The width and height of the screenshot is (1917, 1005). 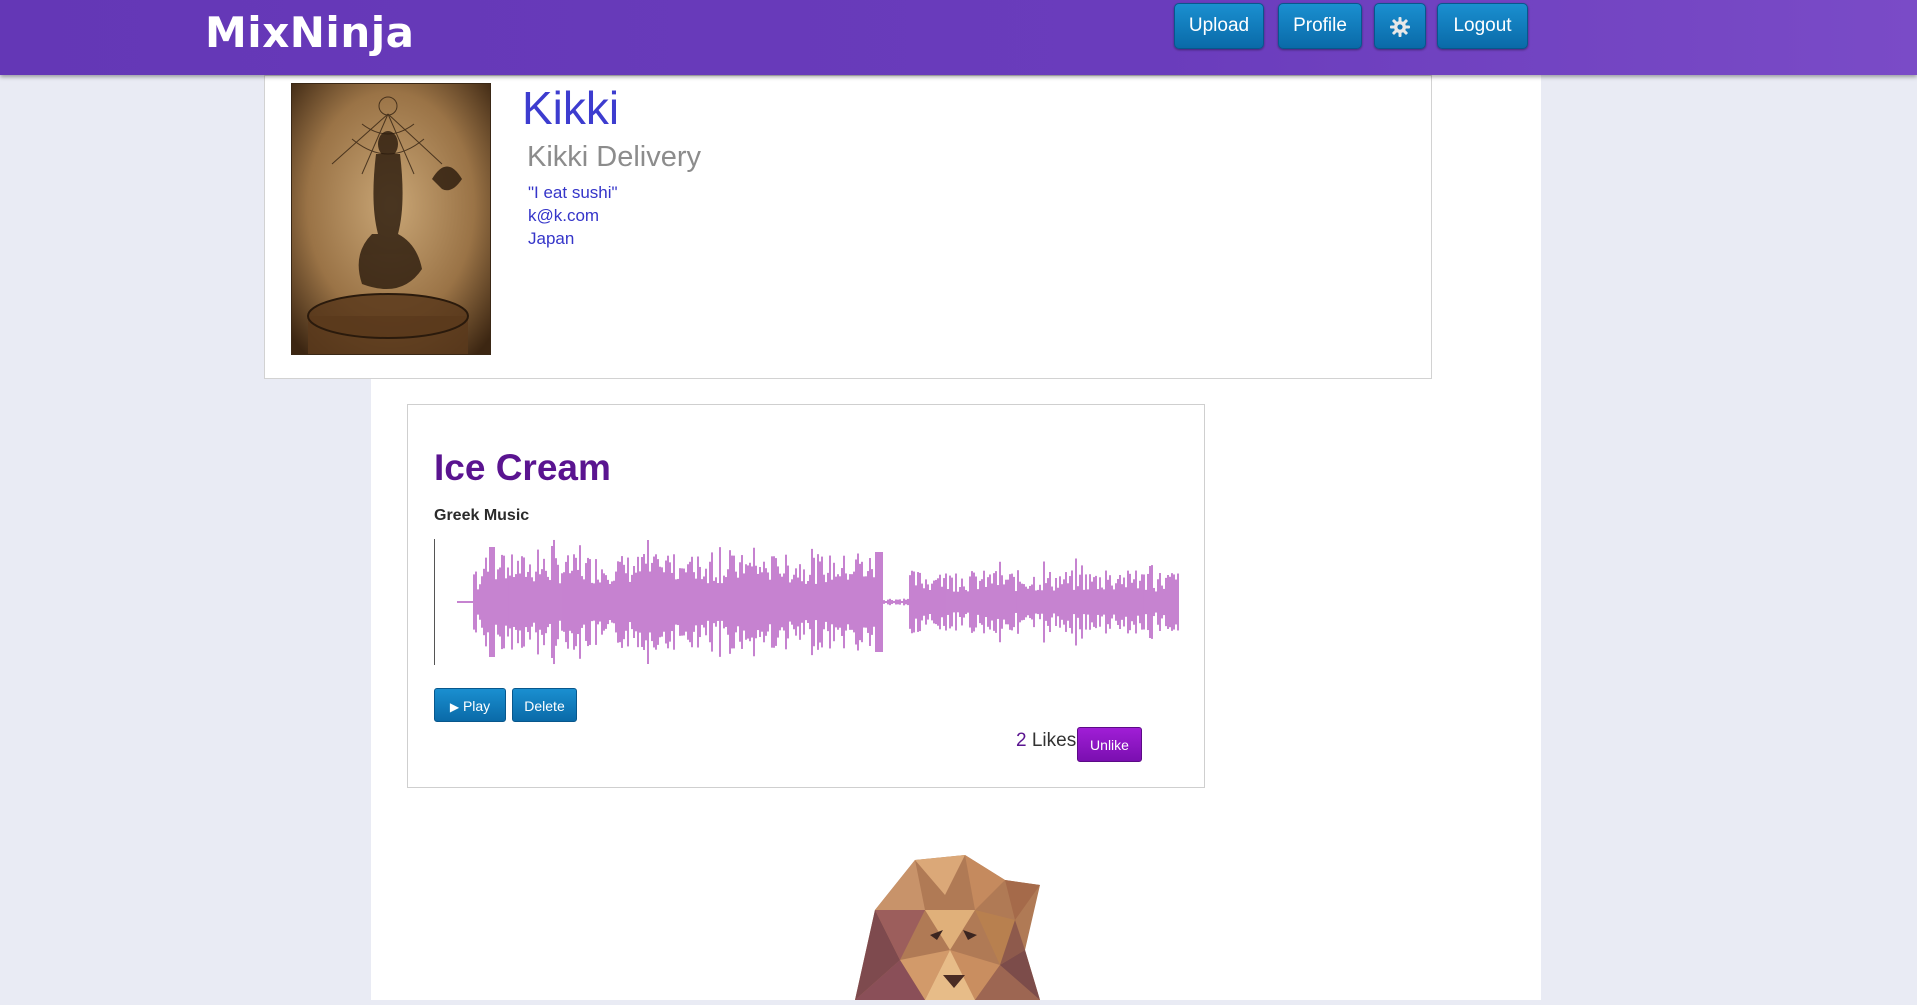 I want to click on profile-email: k@k.com, so click(x=564, y=215).